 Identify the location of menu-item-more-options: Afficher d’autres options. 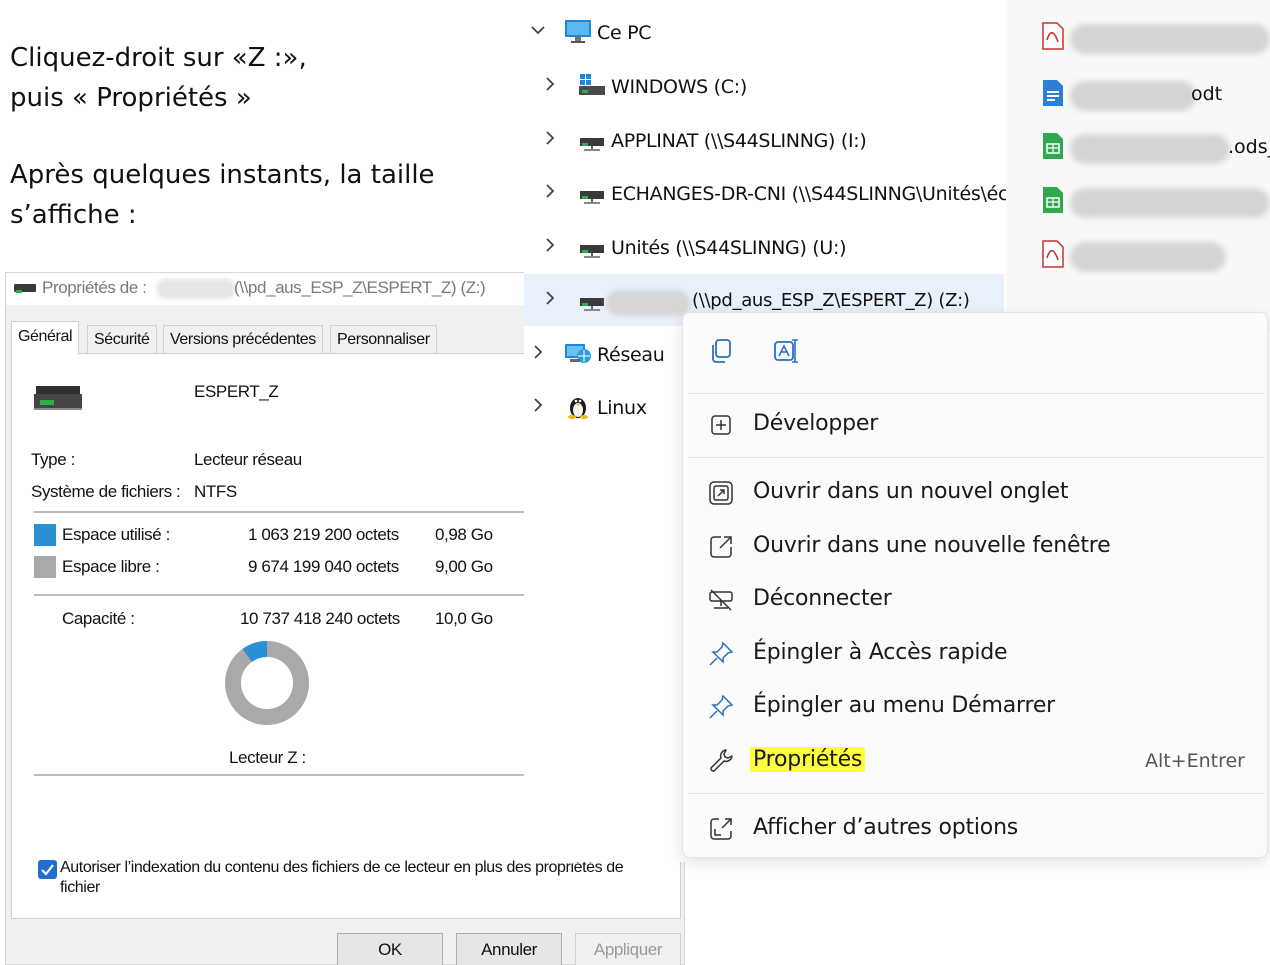
(976, 828).